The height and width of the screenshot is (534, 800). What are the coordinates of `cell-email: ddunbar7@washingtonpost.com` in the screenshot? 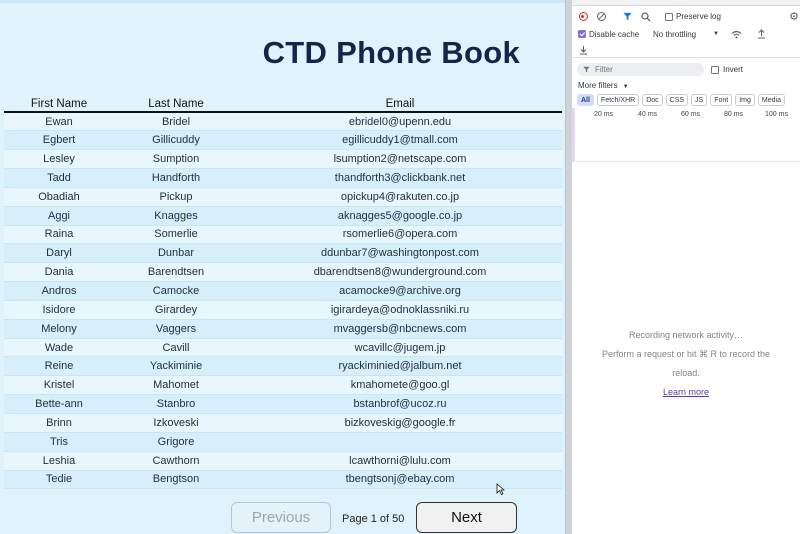 It's located at (400, 253).